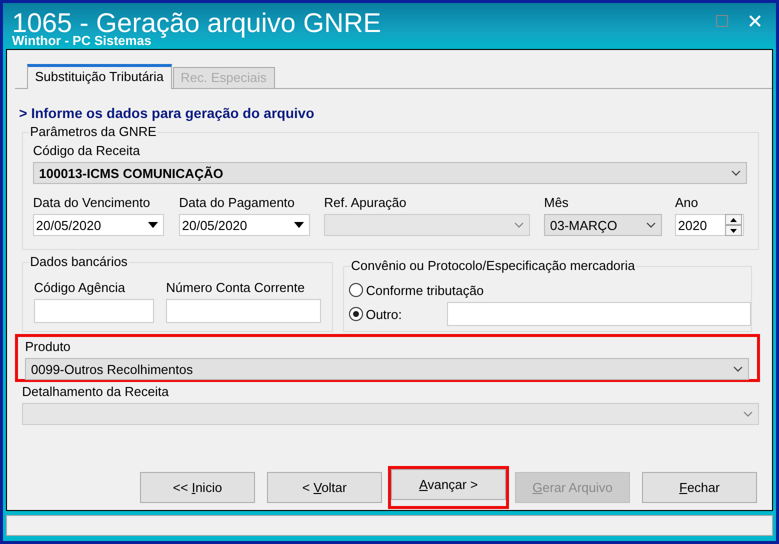  What do you see at coordinates (80, 287) in the screenshot?
I see `field-label: Código Agência` at bounding box center [80, 287].